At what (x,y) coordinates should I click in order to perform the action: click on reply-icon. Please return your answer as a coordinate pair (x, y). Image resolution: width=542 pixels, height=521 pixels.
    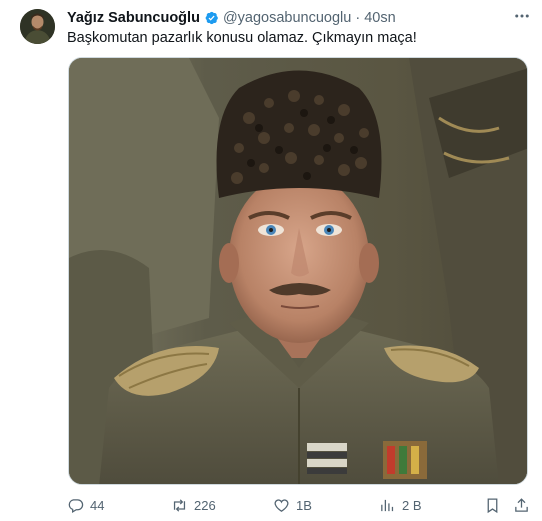
    Looking at the image, I should click on (76, 505).